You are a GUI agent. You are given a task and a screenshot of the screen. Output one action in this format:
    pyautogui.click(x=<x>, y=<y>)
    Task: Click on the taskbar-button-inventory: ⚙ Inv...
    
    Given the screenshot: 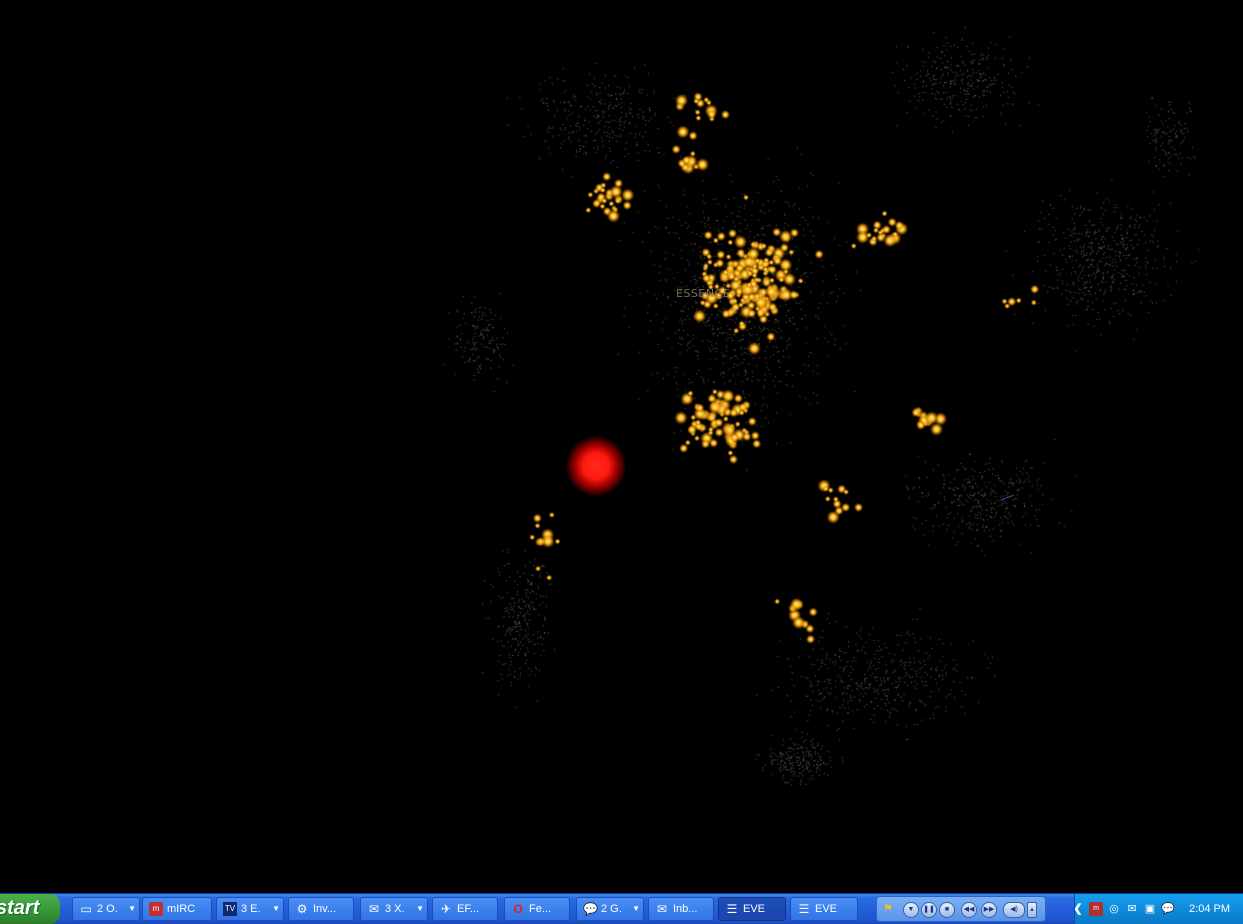 What is the action you would take?
    pyautogui.click(x=321, y=909)
    